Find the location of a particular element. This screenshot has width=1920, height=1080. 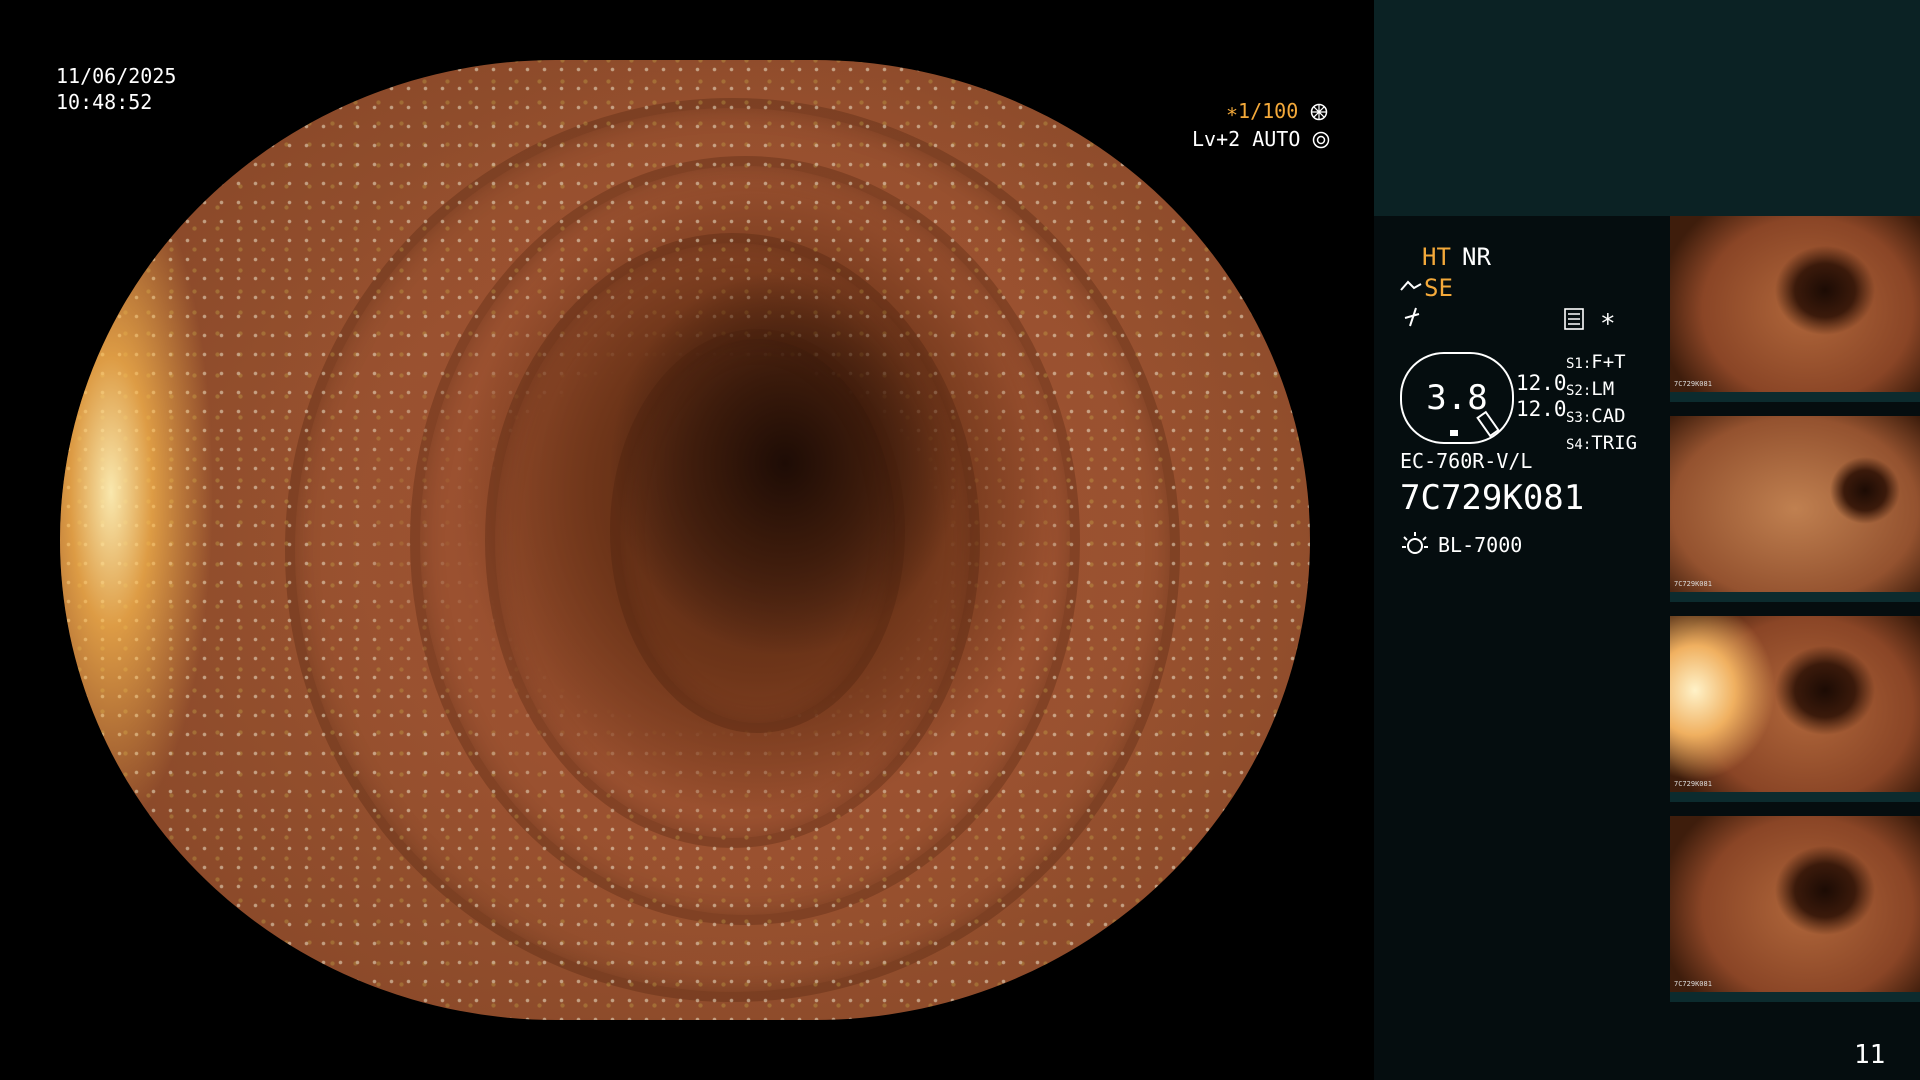

gauge-bottom-value: 12.0 is located at coordinates (1541, 409).